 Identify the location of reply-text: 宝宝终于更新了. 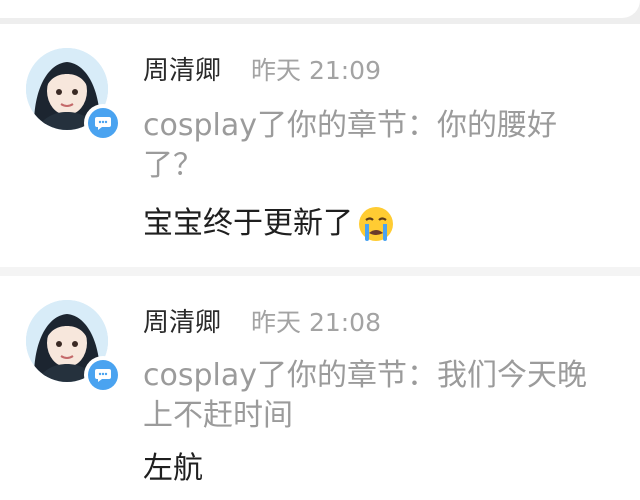
(248, 223).